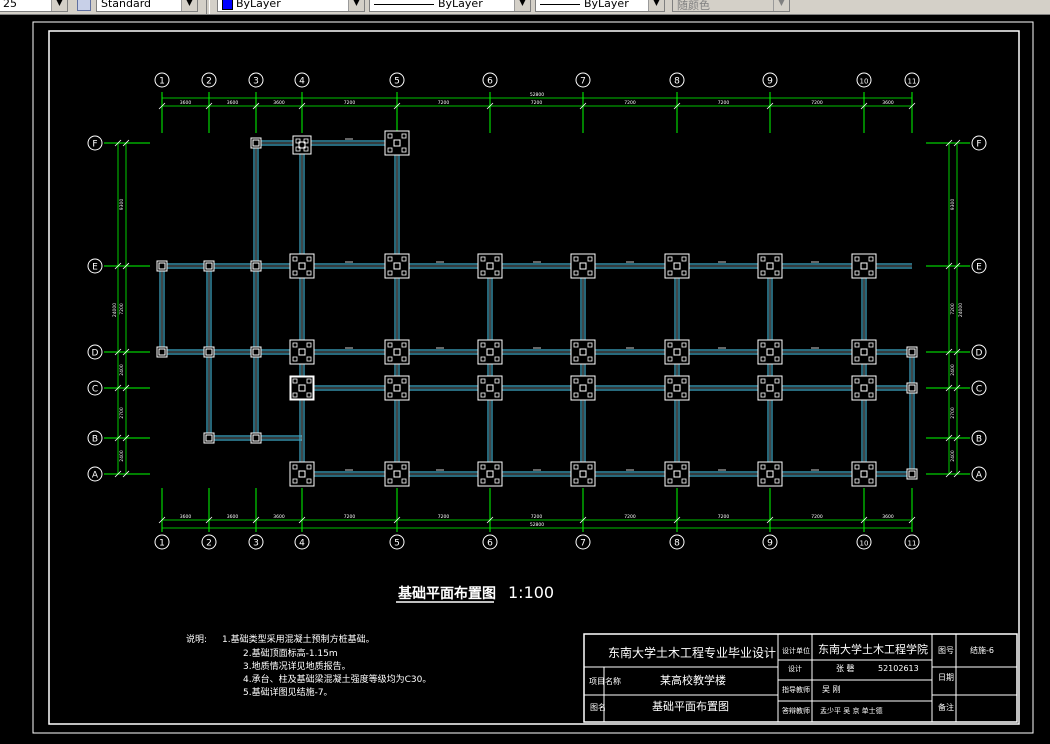  What do you see at coordinates (731, 6) in the screenshot?
I see `plot-style-combo: 随颜色 ▼` at bounding box center [731, 6].